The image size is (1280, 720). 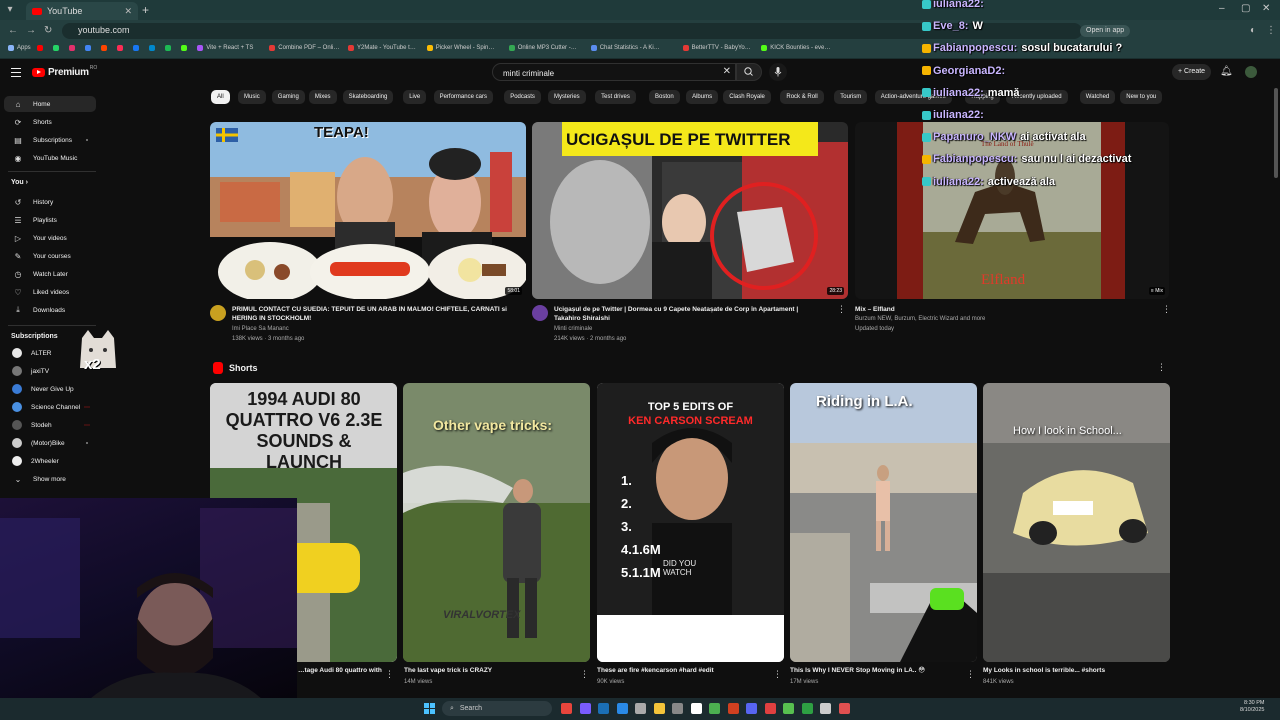 What do you see at coordinates (225, 48) in the screenshot?
I see `bookmark-item: Vite + React + TS` at bounding box center [225, 48].